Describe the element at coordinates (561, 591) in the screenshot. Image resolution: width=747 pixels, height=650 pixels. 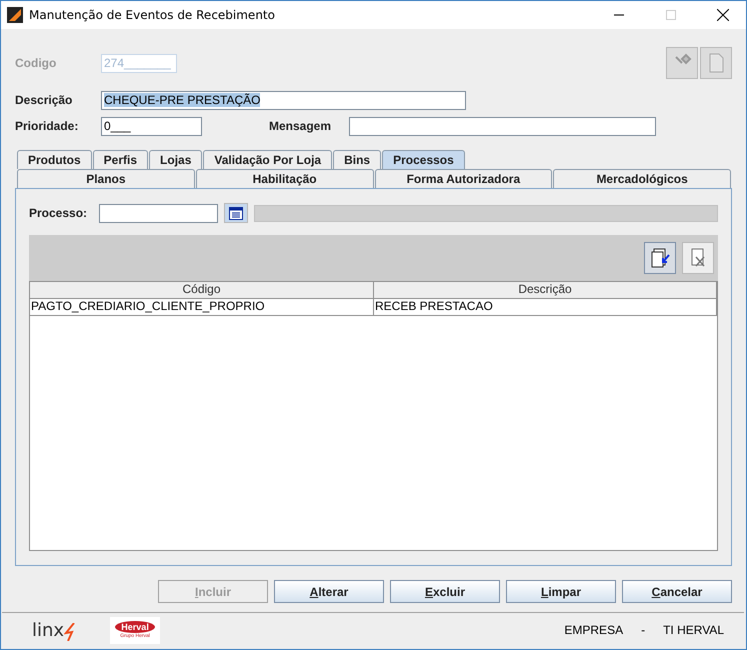
I see `action-button: Limpar` at that location.